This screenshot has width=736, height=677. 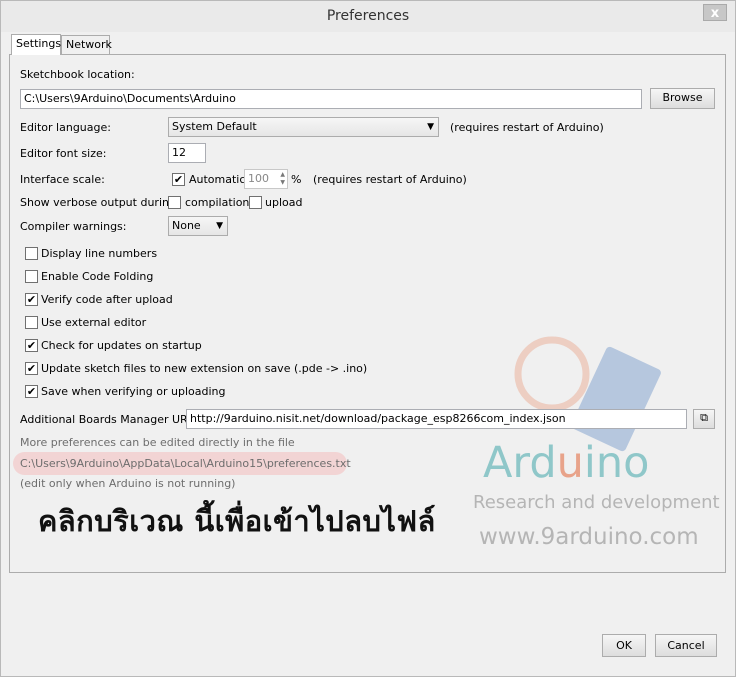 What do you see at coordinates (65, 127) in the screenshot?
I see `editor-language-label: Editor language:` at bounding box center [65, 127].